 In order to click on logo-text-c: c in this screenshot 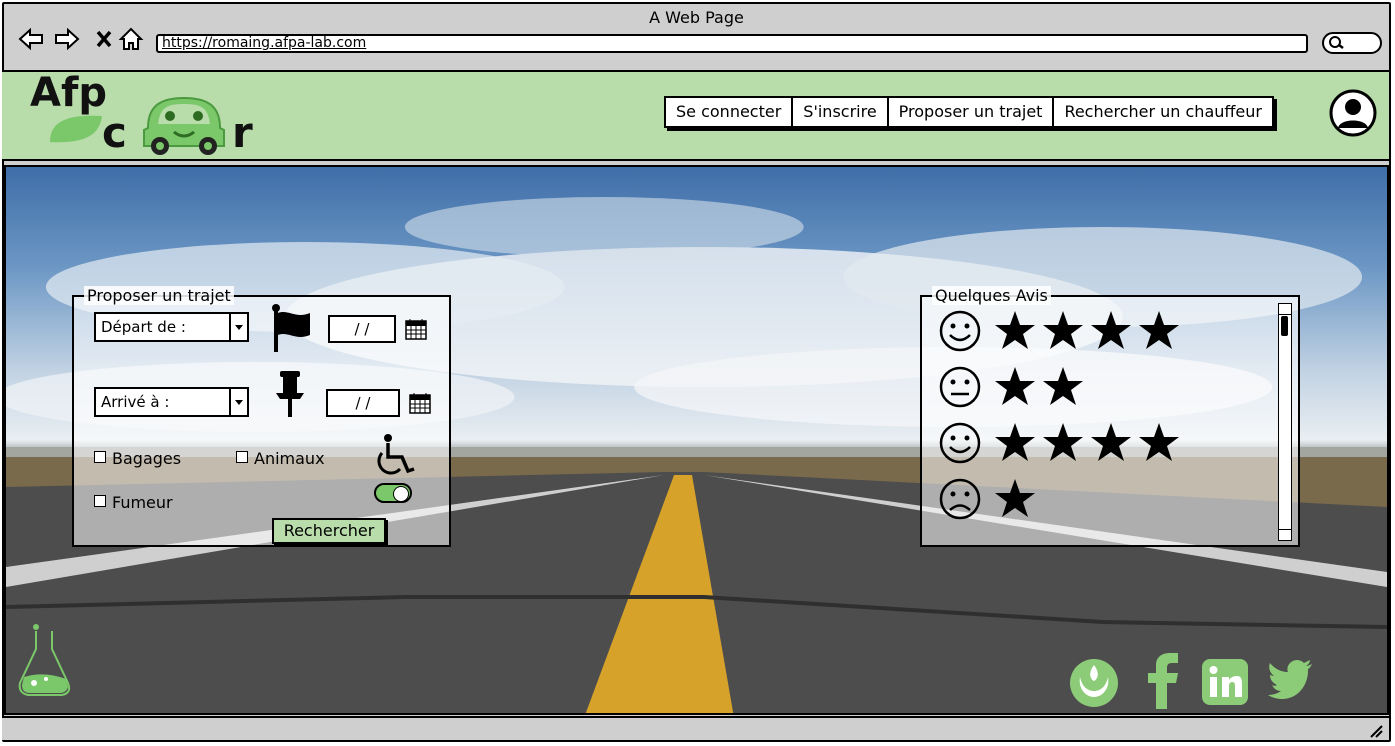, I will do `click(114, 132)`.